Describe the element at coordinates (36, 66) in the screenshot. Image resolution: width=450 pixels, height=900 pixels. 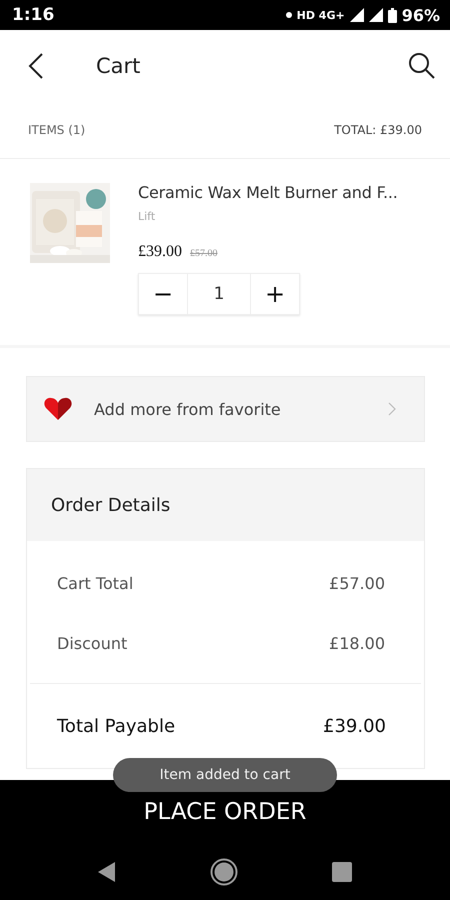
I see `back-icon` at that location.